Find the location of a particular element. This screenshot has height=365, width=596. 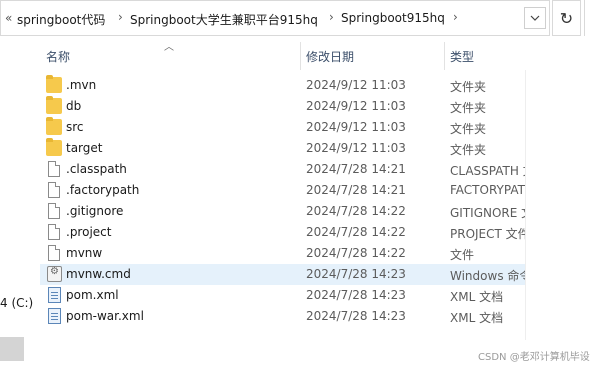

column-header-modified: 修改日期 is located at coordinates (330, 56).